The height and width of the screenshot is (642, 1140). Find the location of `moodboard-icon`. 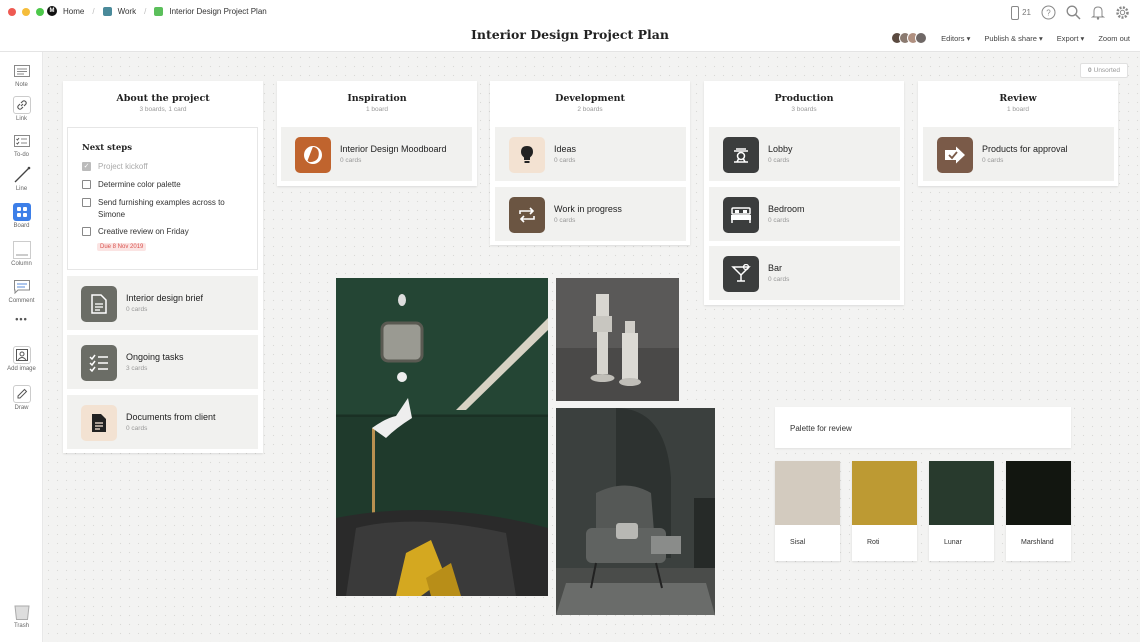

moodboard-icon is located at coordinates (313, 155).